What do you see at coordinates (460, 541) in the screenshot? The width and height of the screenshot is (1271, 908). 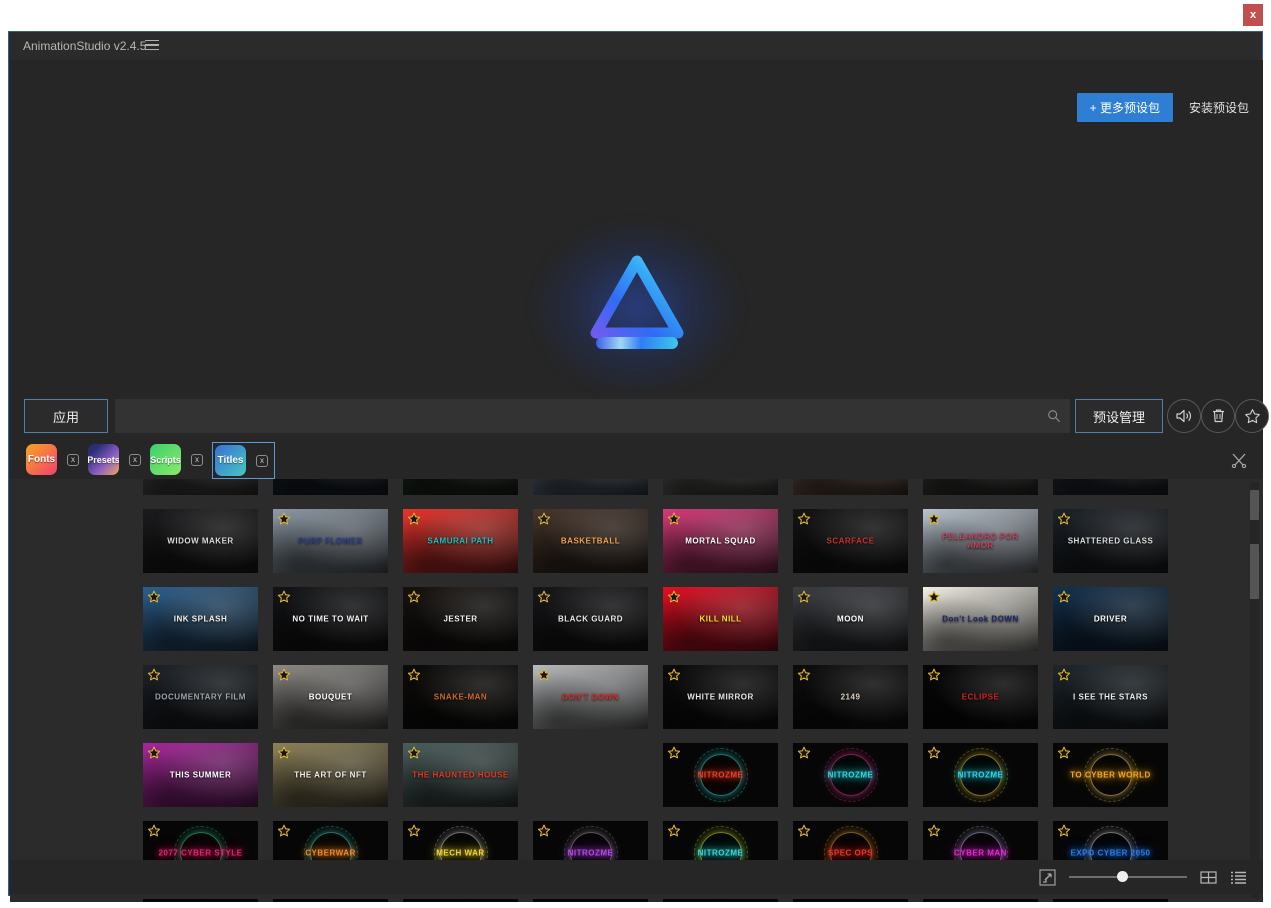 I see `preset-thumbnail: SAMURAI PATH` at bounding box center [460, 541].